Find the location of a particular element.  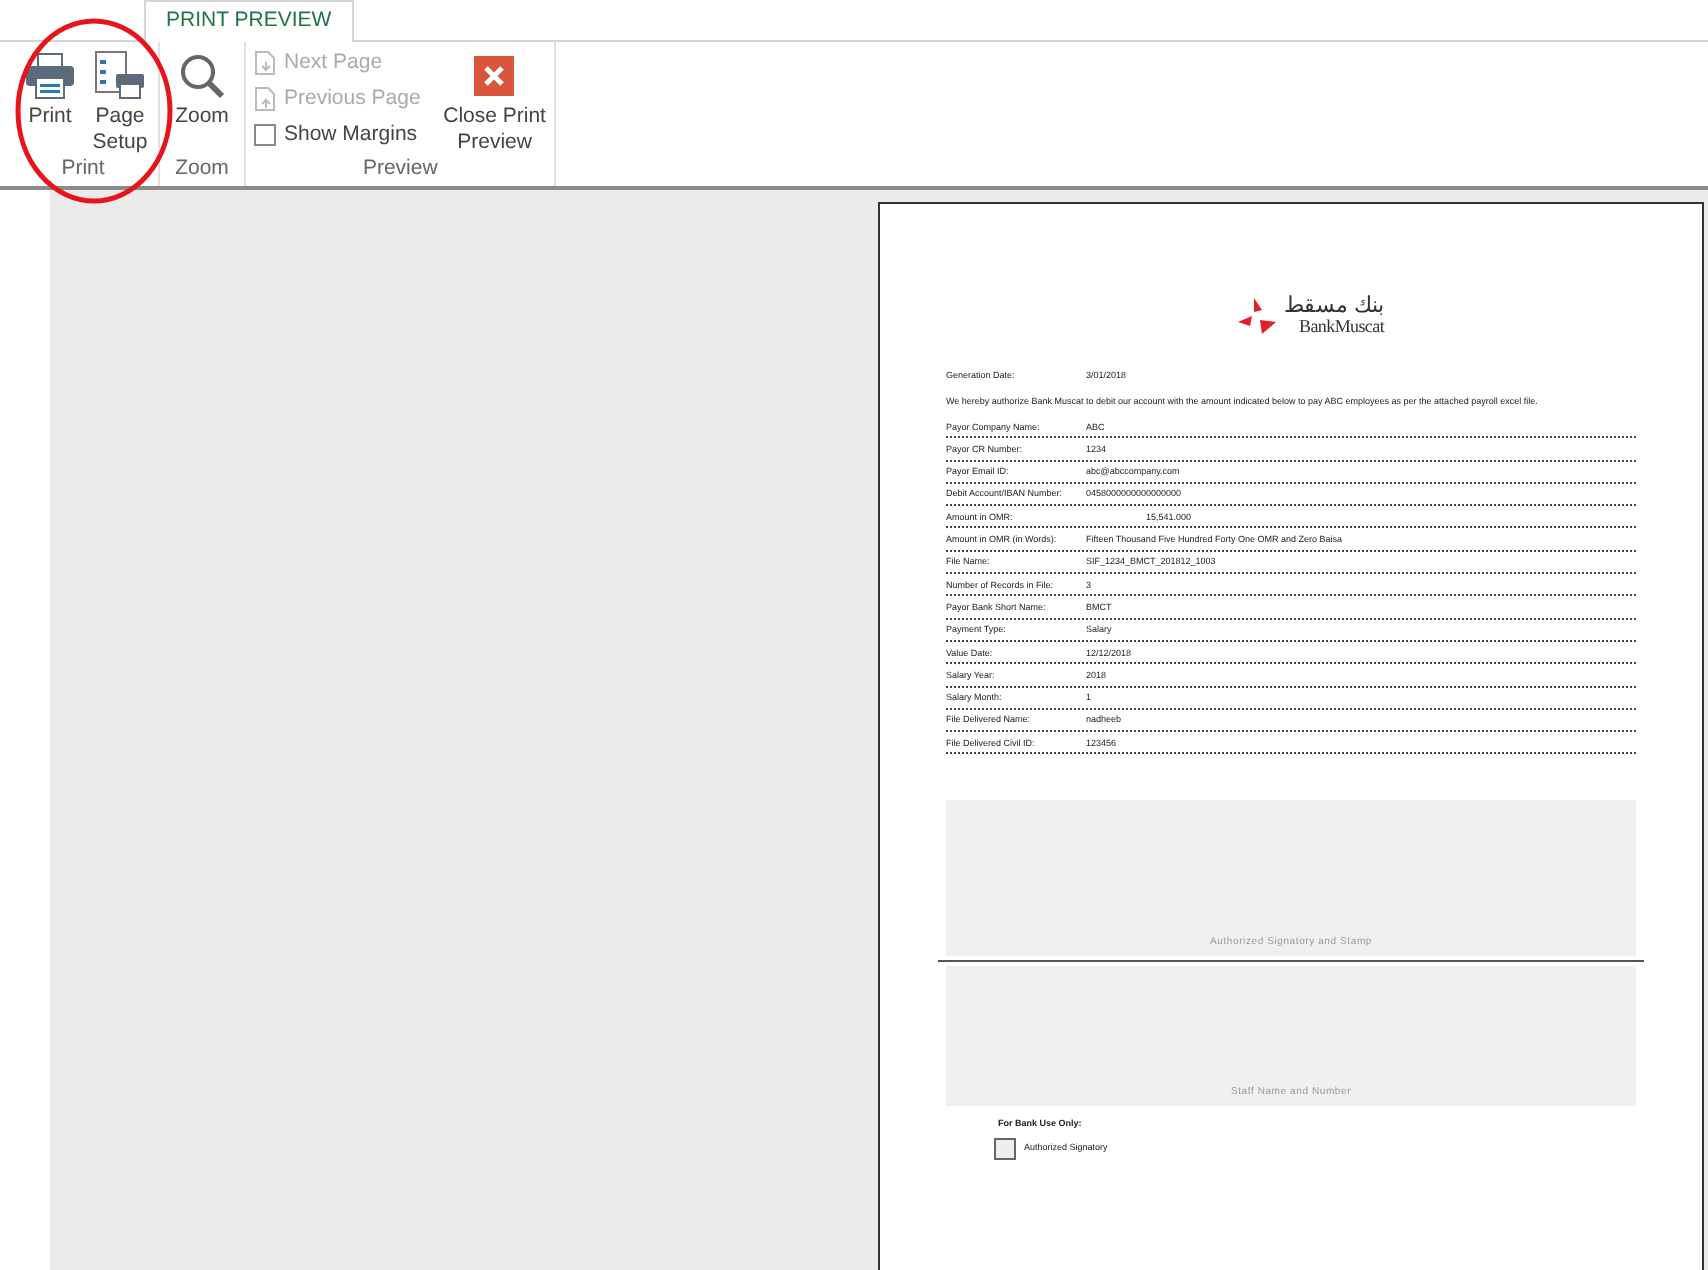

zoom-button: Zoom is located at coordinates (202, 99).